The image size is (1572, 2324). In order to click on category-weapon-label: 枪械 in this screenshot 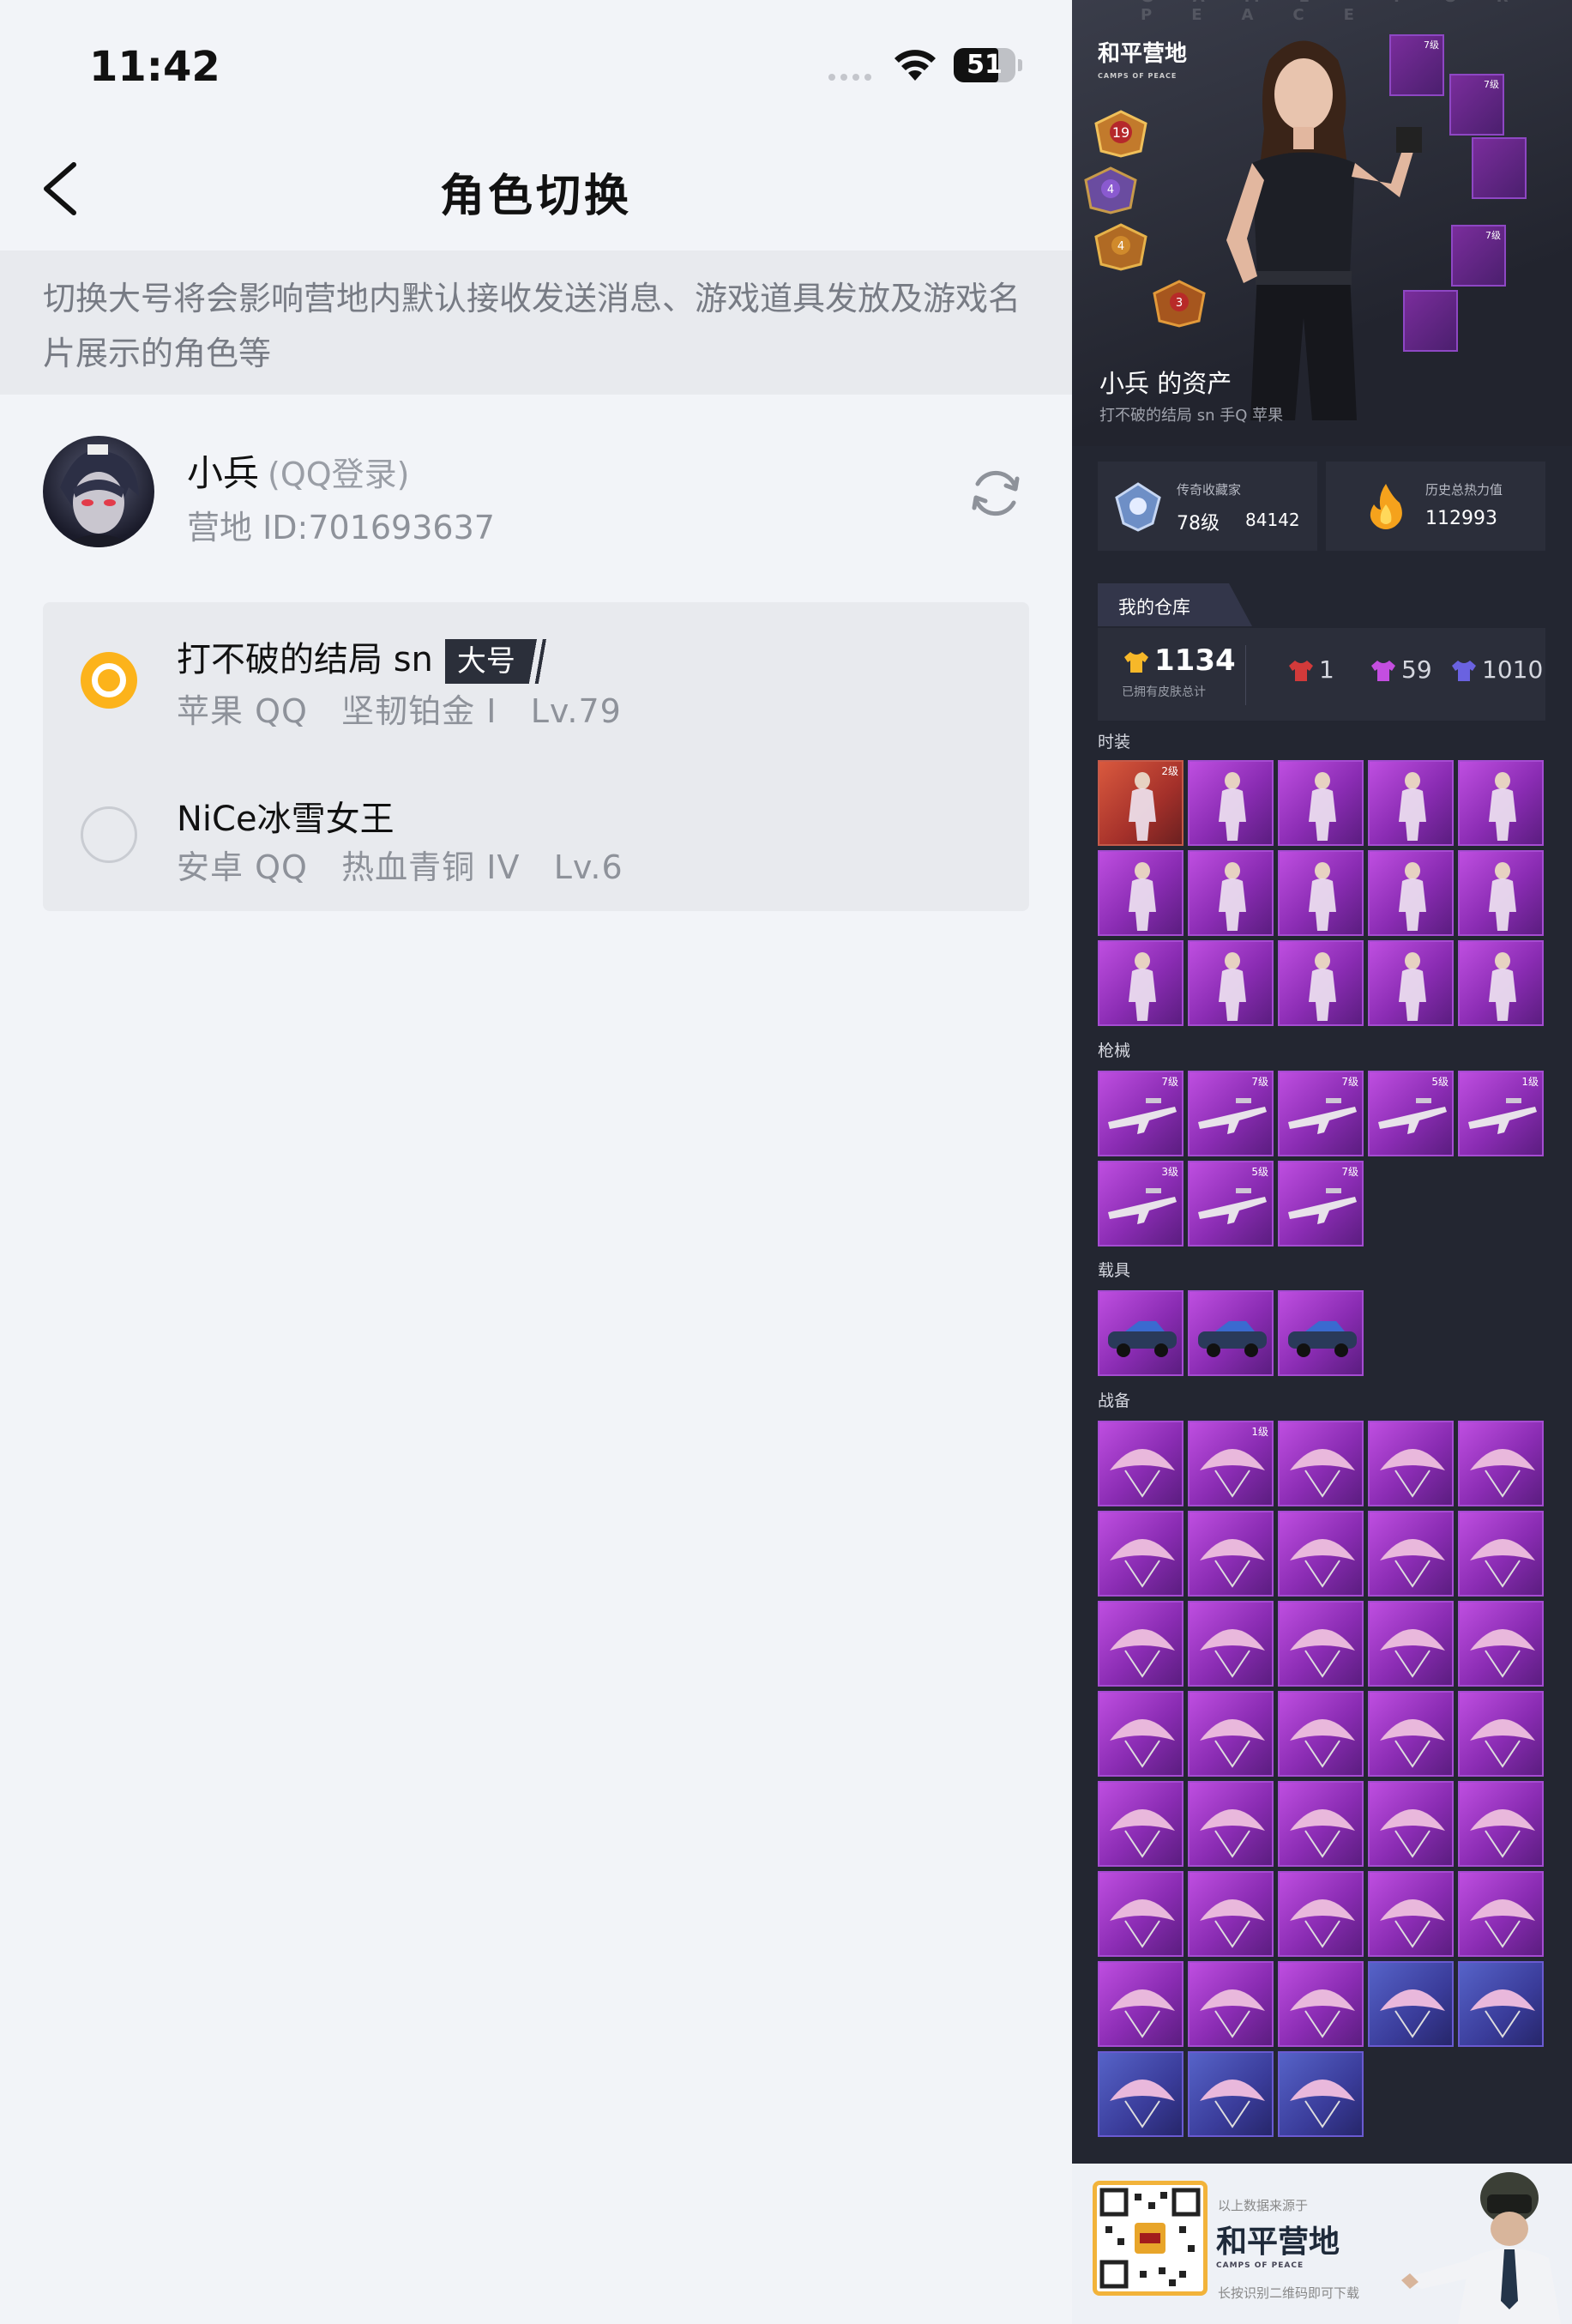, I will do `click(1114, 1050)`.